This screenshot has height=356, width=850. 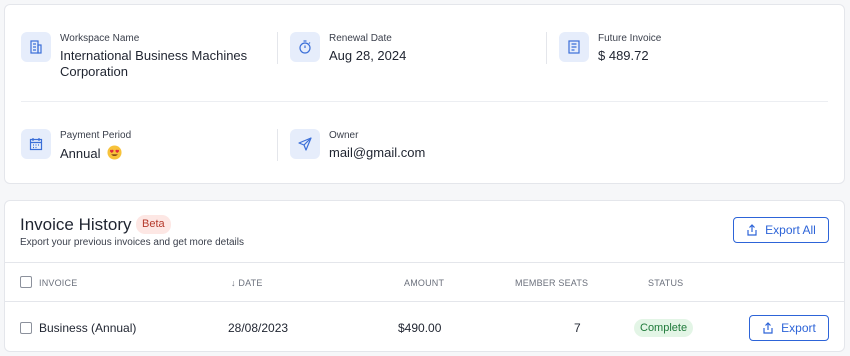 What do you see at coordinates (233, 283) in the screenshot?
I see `sort-arrow-down-icon: ↓` at bounding box center [233, 283].